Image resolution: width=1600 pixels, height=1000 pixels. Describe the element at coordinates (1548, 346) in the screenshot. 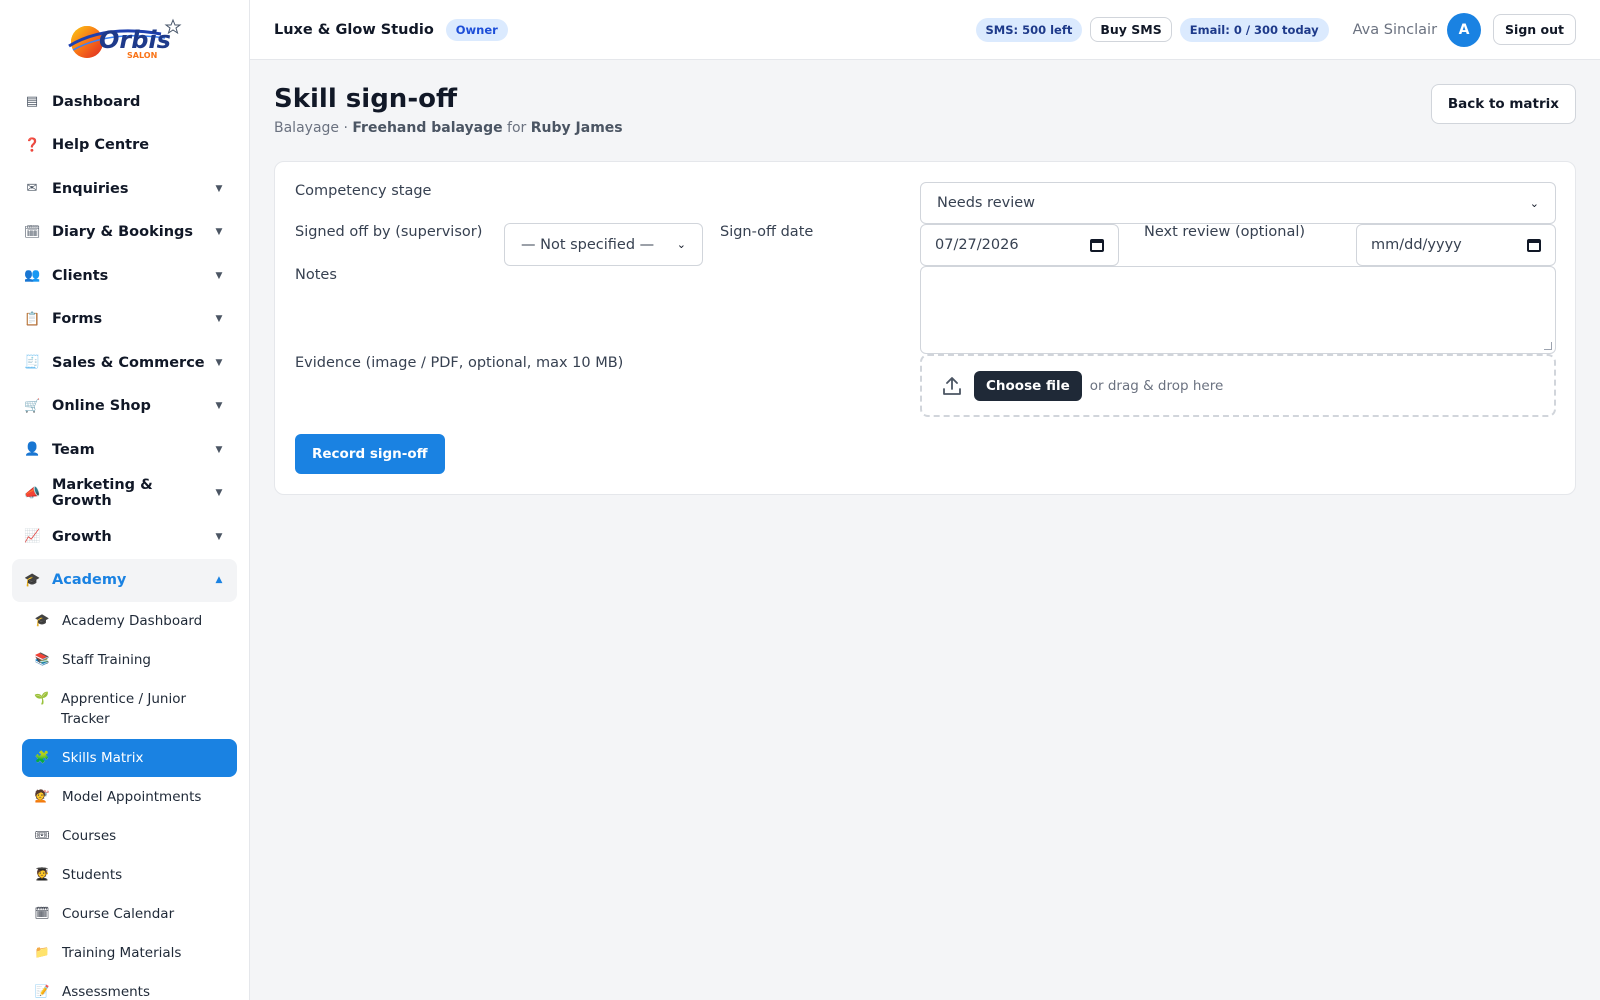

I see `resize-handle-icon` at that location.